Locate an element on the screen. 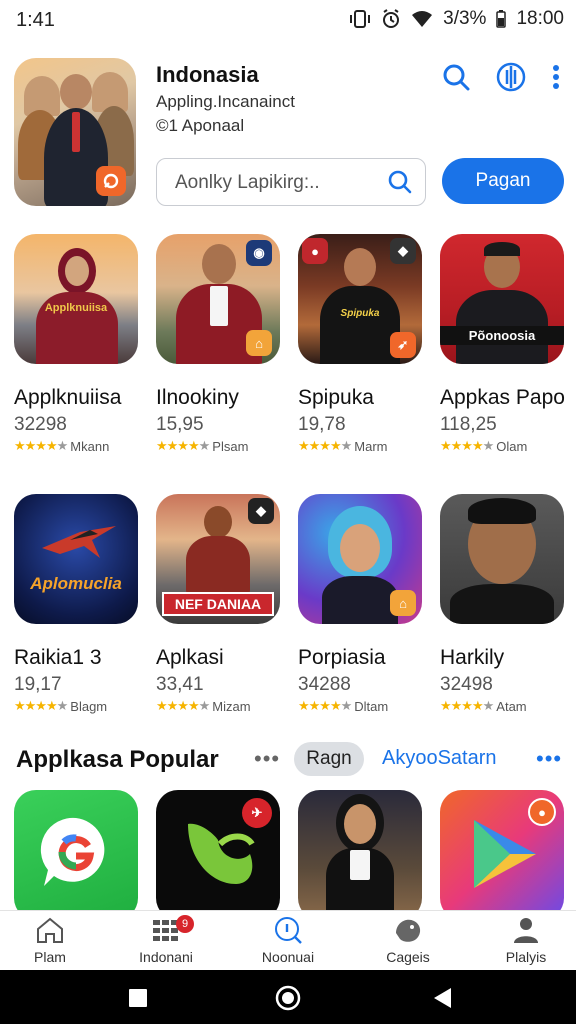  tab-label: Cageis is located at coordinates (408, 957).